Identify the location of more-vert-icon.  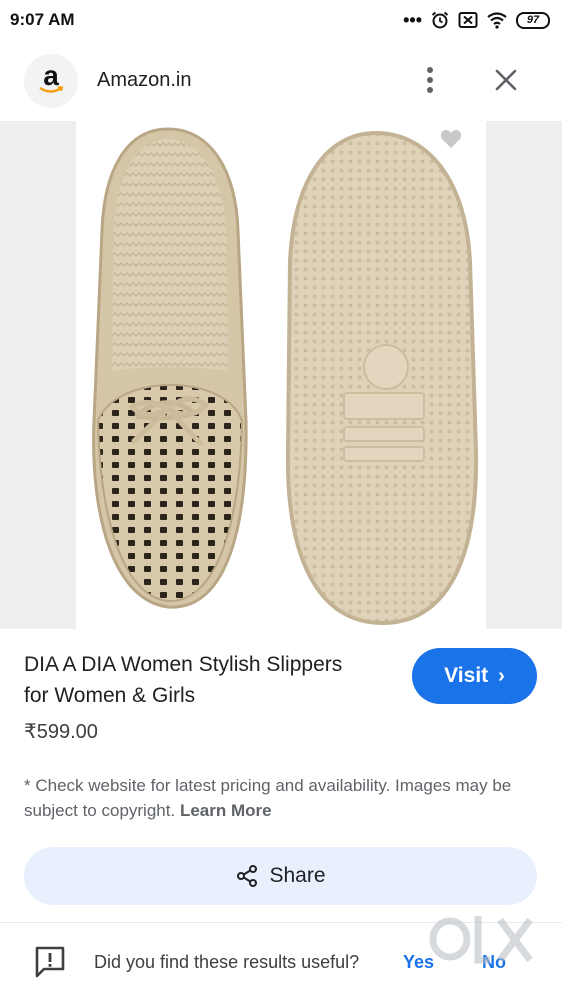
(430, 80).